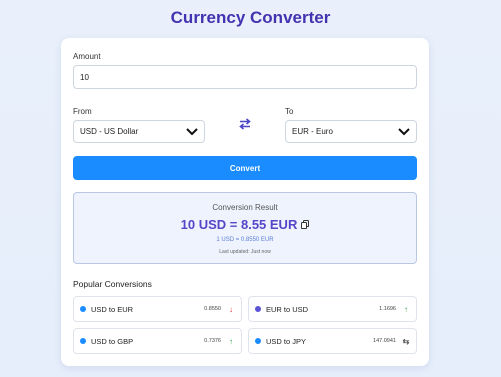 This screenshot has width=501, height=377. What do you see at coordinates (245, 124) in the screenshot?
I see `swap-icon` at bounding box center [245, 124].